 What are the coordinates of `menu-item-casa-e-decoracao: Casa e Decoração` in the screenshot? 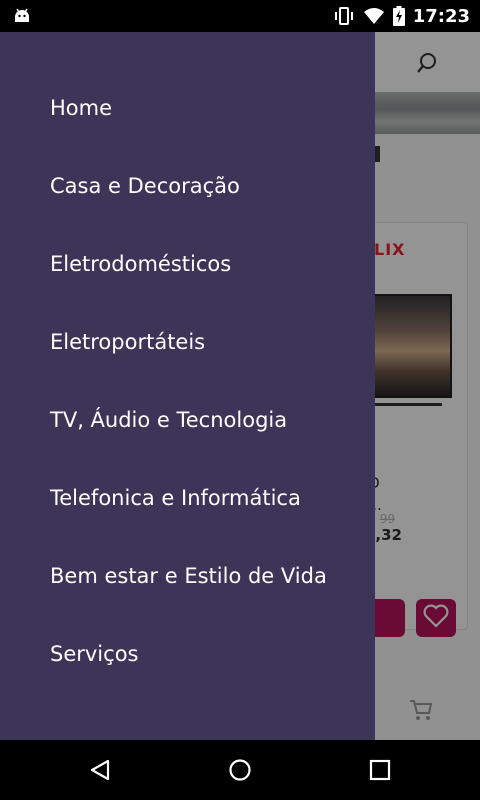 It's located at (187, 186).